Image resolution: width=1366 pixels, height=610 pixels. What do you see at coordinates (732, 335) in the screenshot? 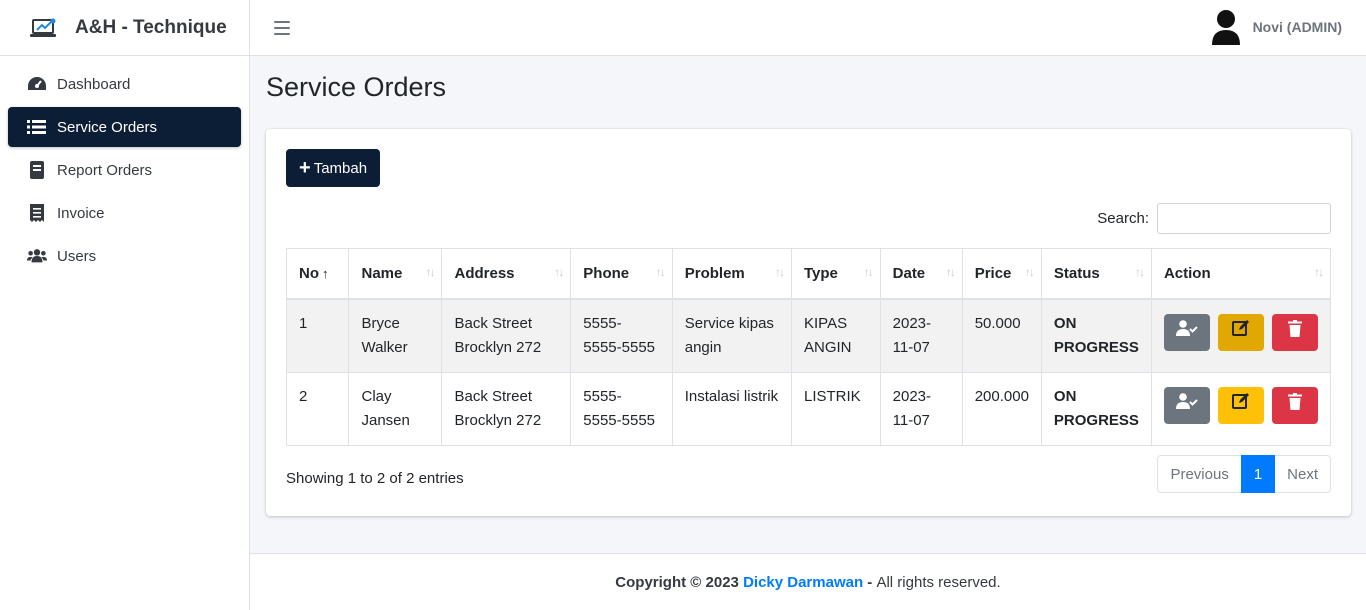
I see `cell-problem: Service kipas angin` at bounding box center [732, 335].